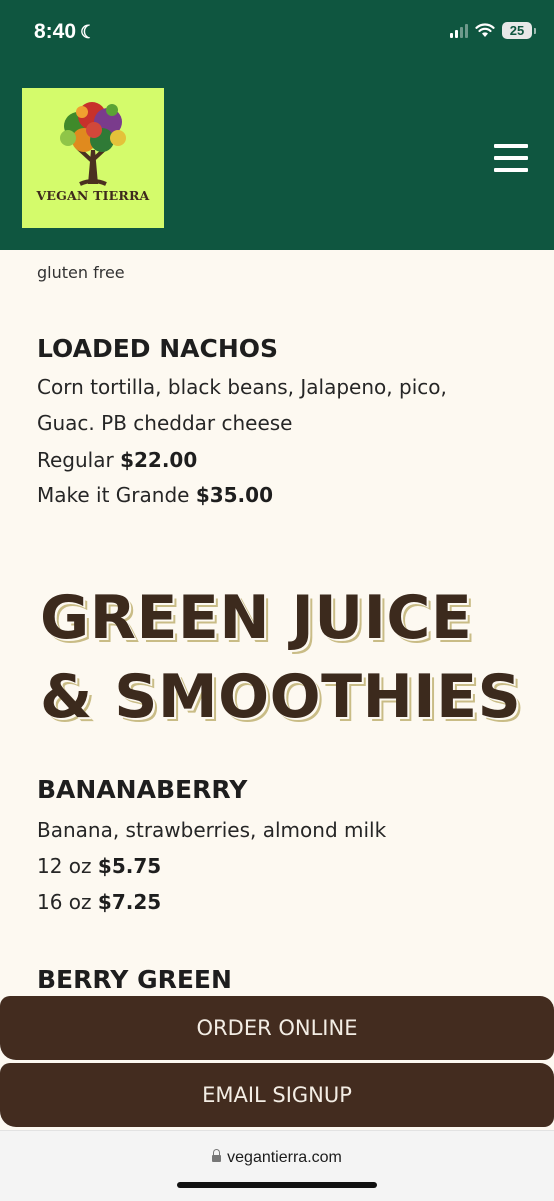 Image resolution: width=554 pixels, height=1201 pixels. I want to click on size-label: Make it Grande, so click(116, 495).